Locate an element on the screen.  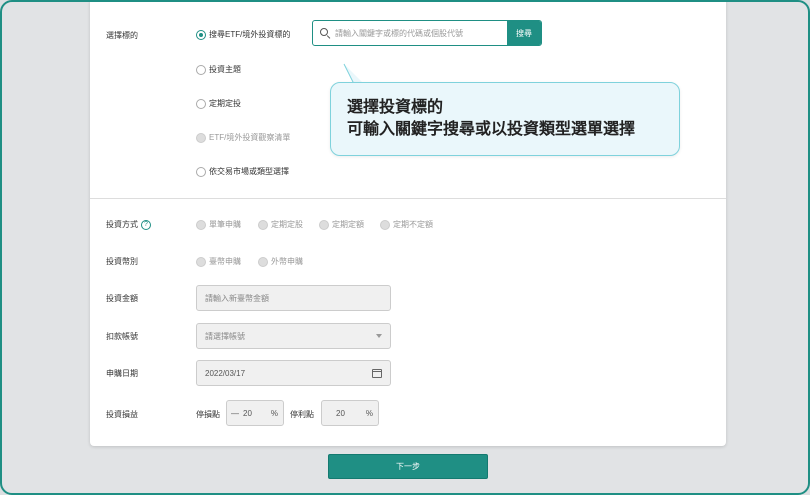
radio-label: 定期定額 is located at coordinates (348, 224).